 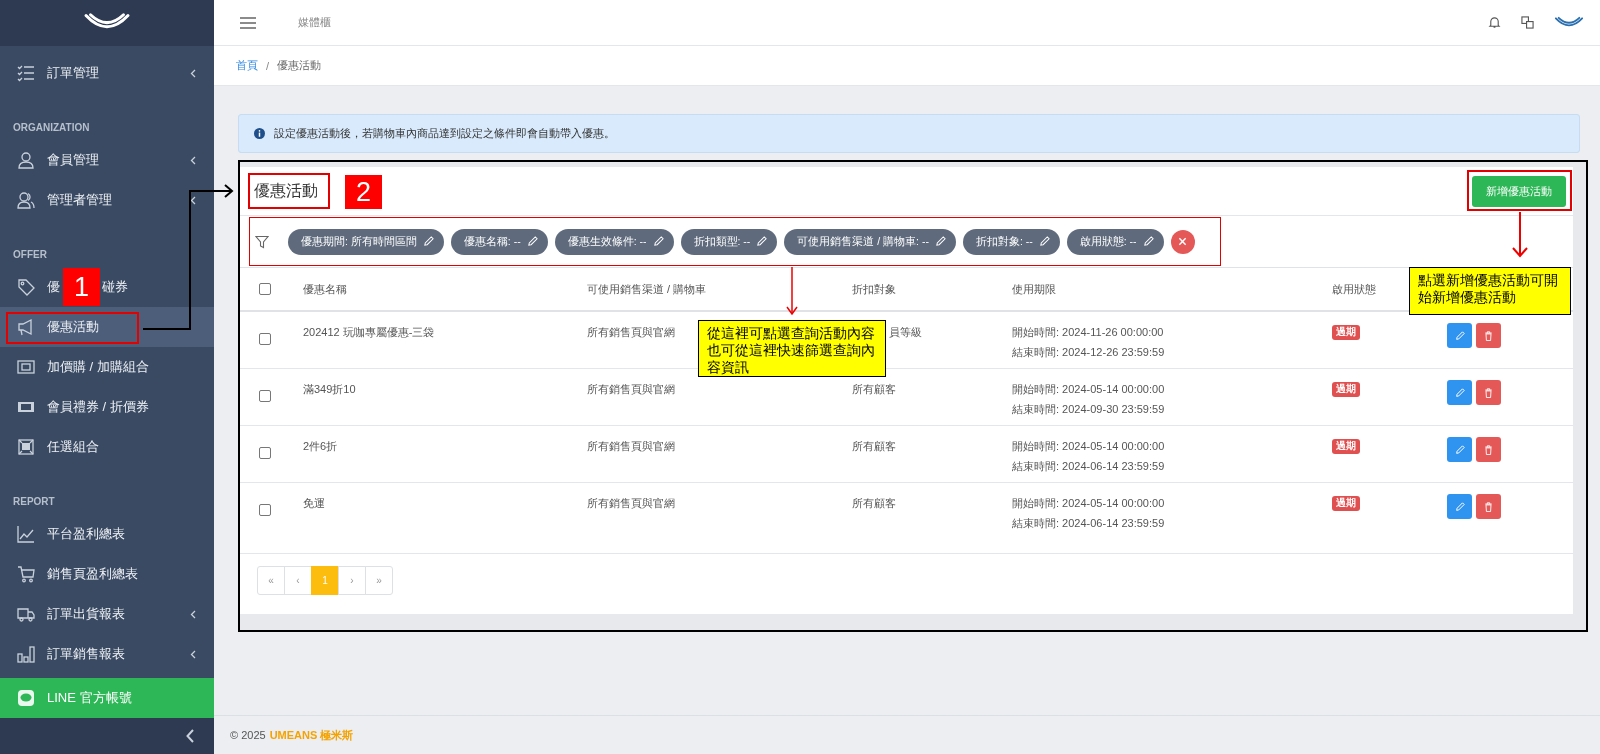 I want to click on sidebar-item: 平台盈利總表, so click(x=107, y=534).